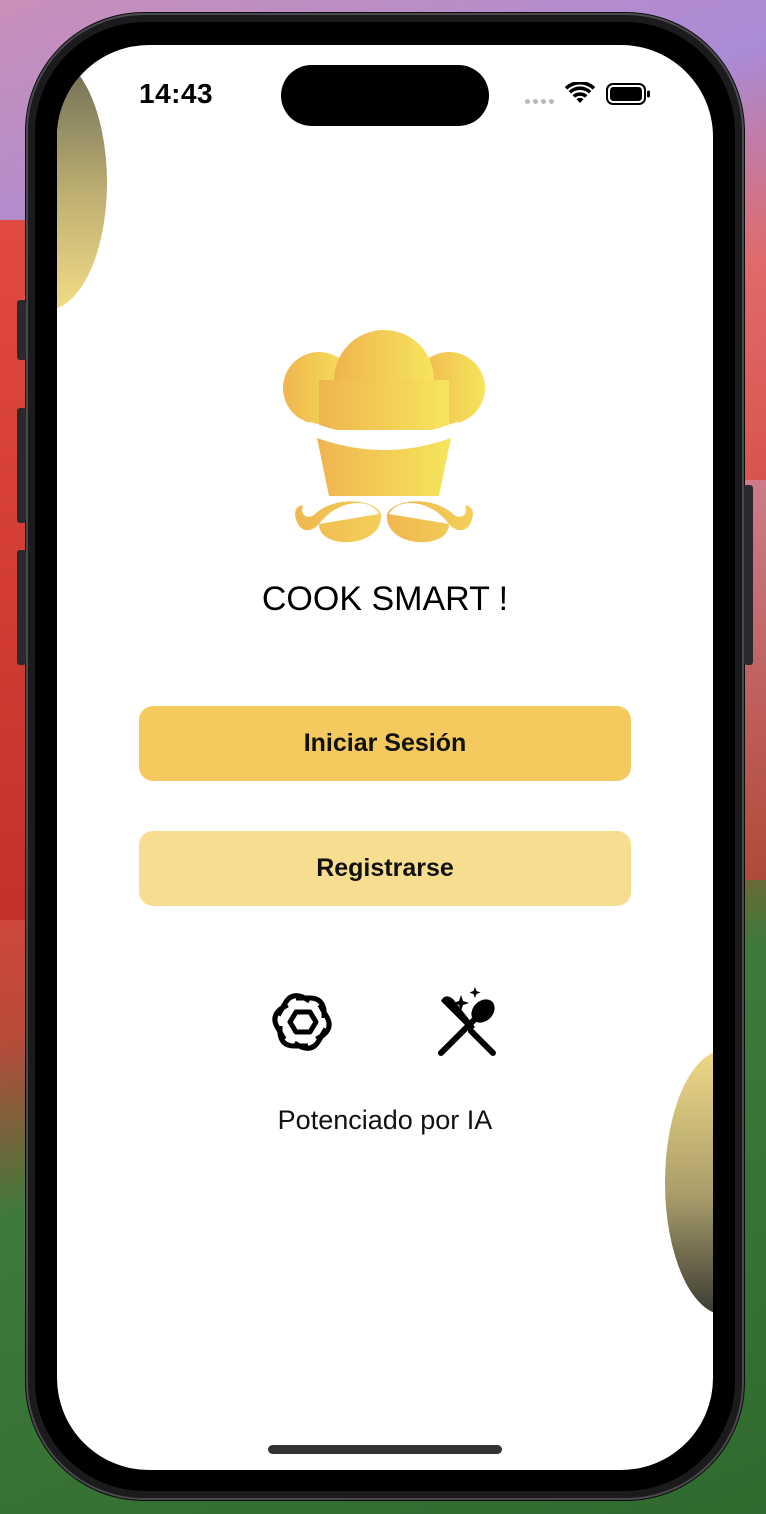 The height and width of the screenshot is (1514, 766). What do you see at coordinates (385, 95) in the screenshot?
I see `dynamic-island` at bounding box center [385, 95].